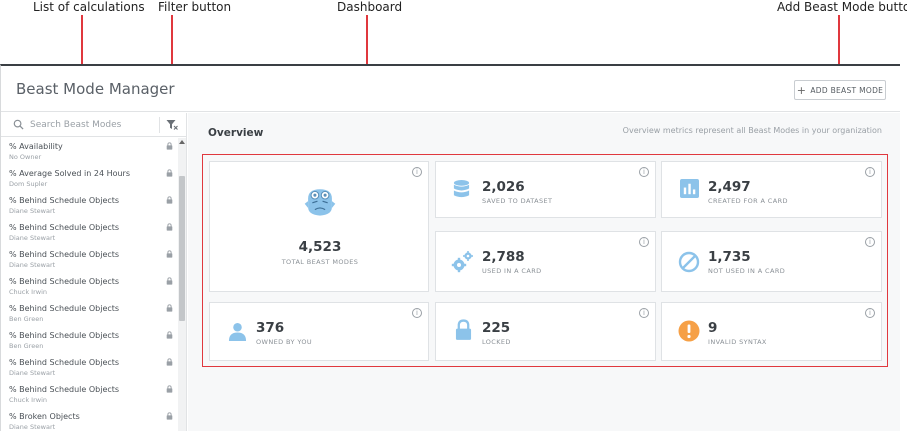 The width and height of the screenshot is (907, 431). Describe the element at coordinates (747, 271) in the screenshot. I see `metric-label-not-used-in-a-card: NOT USED IN A CARD` at that location.